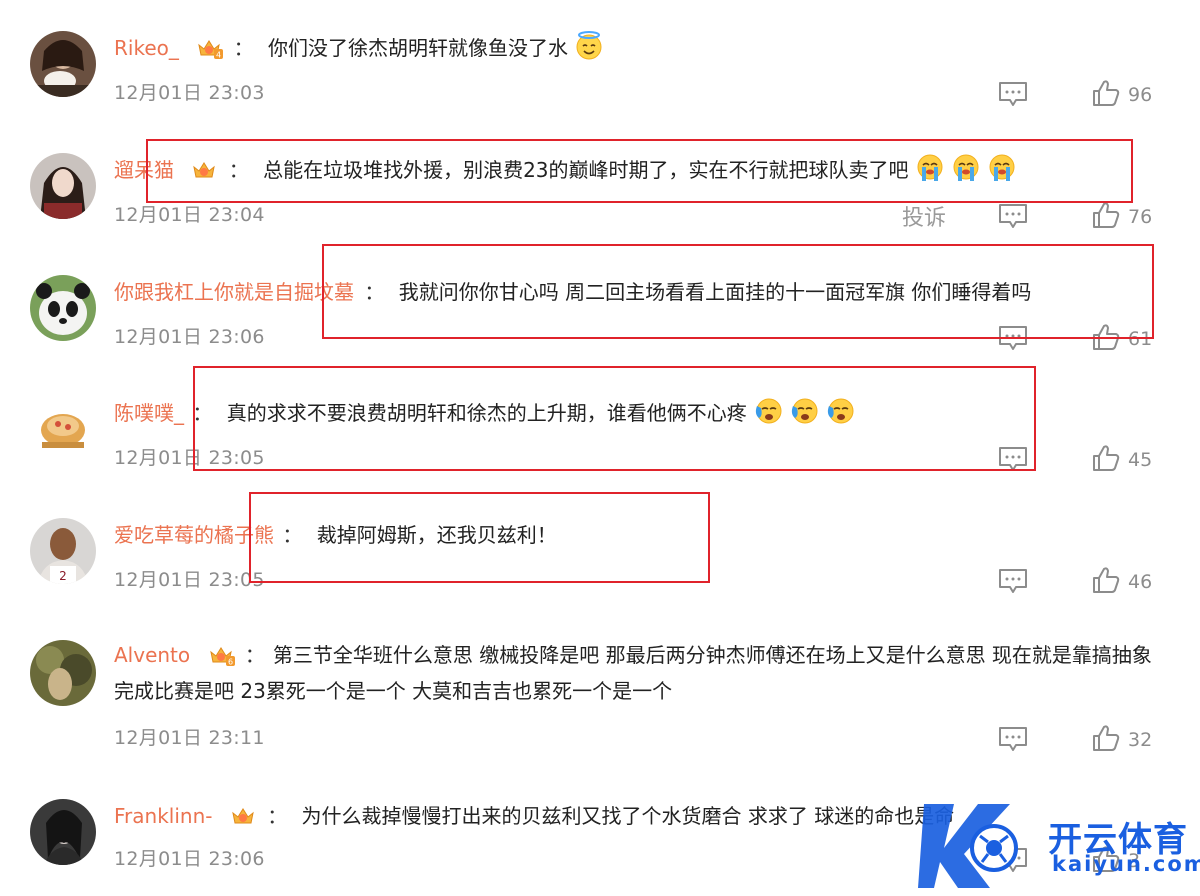 Image resolution: width=1200 pixels, height=896 pixels. What do you see at coordinates (189, 738) in the screenshot?
I see `comment-timestamp: 12月01日 23:11` at bounding box center [189, 738].